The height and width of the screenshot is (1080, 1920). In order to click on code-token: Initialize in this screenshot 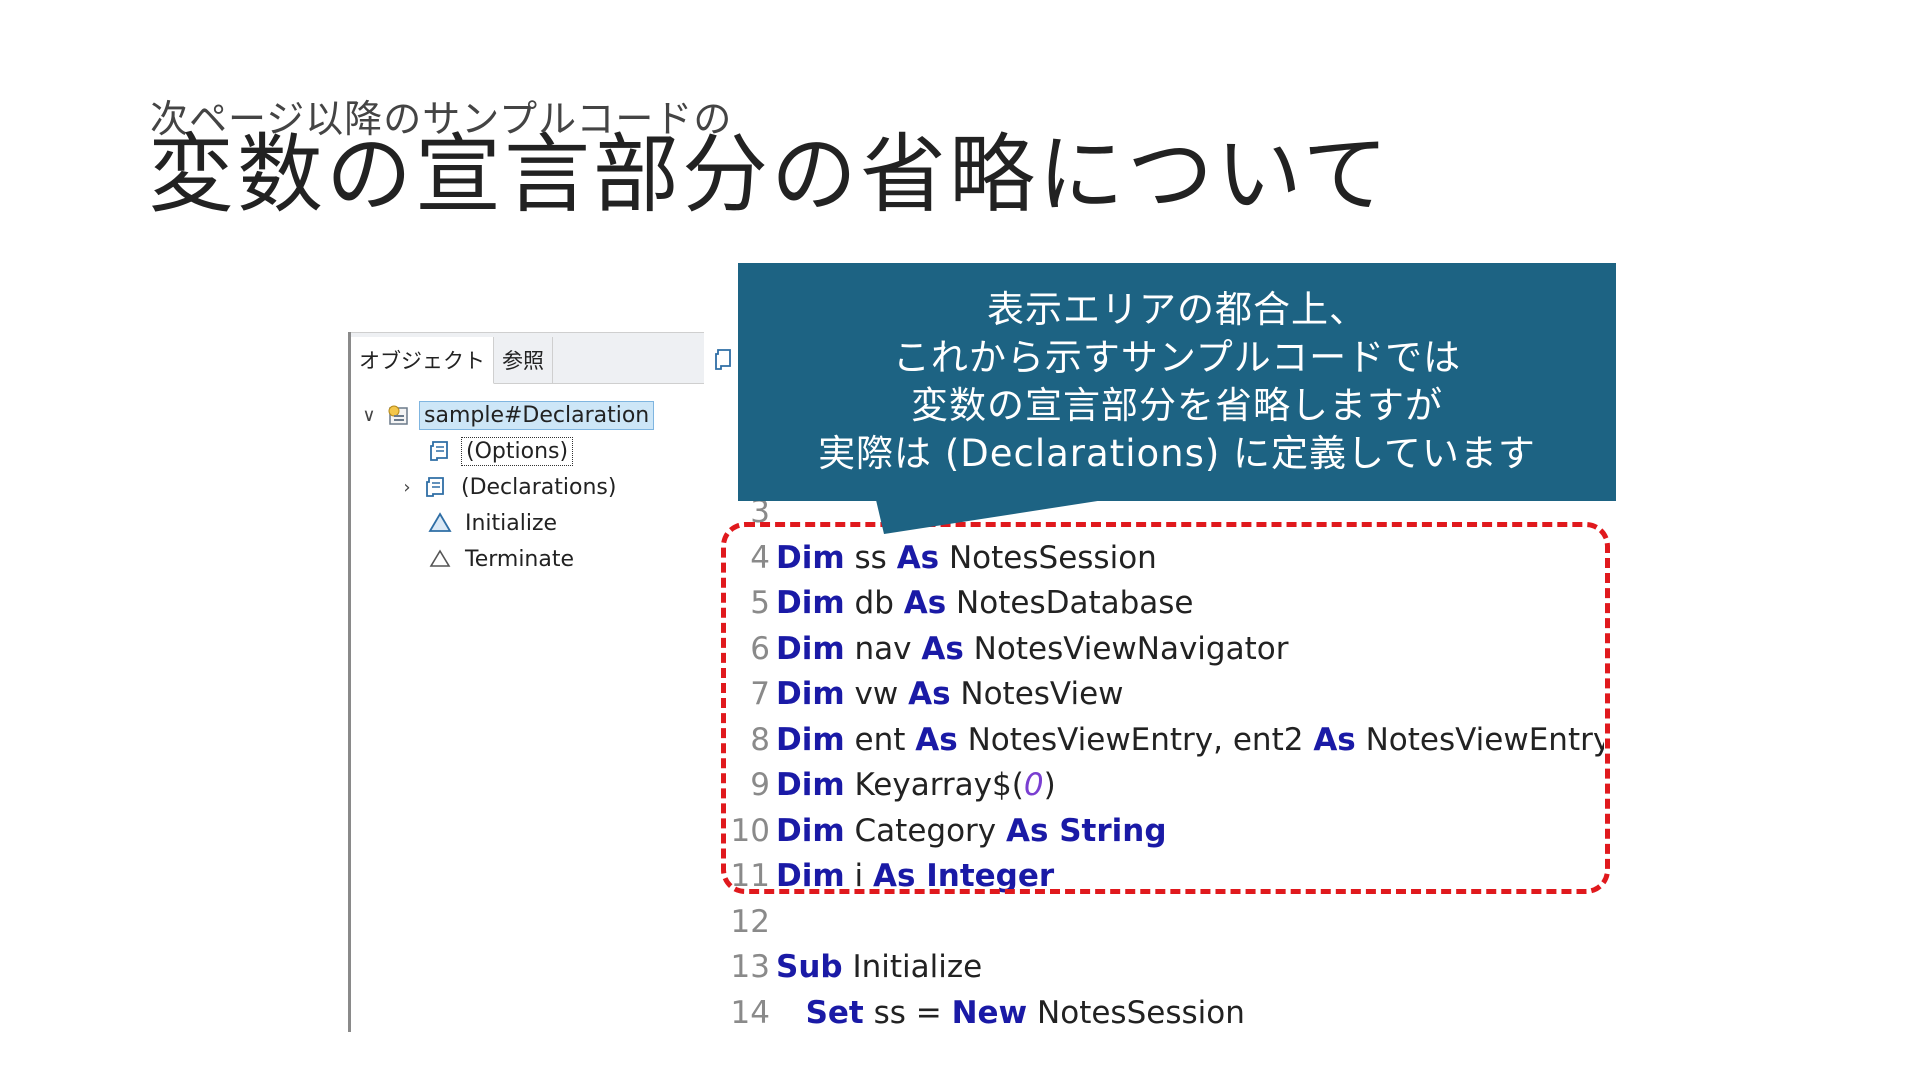, I will do `click(912, 967)`.